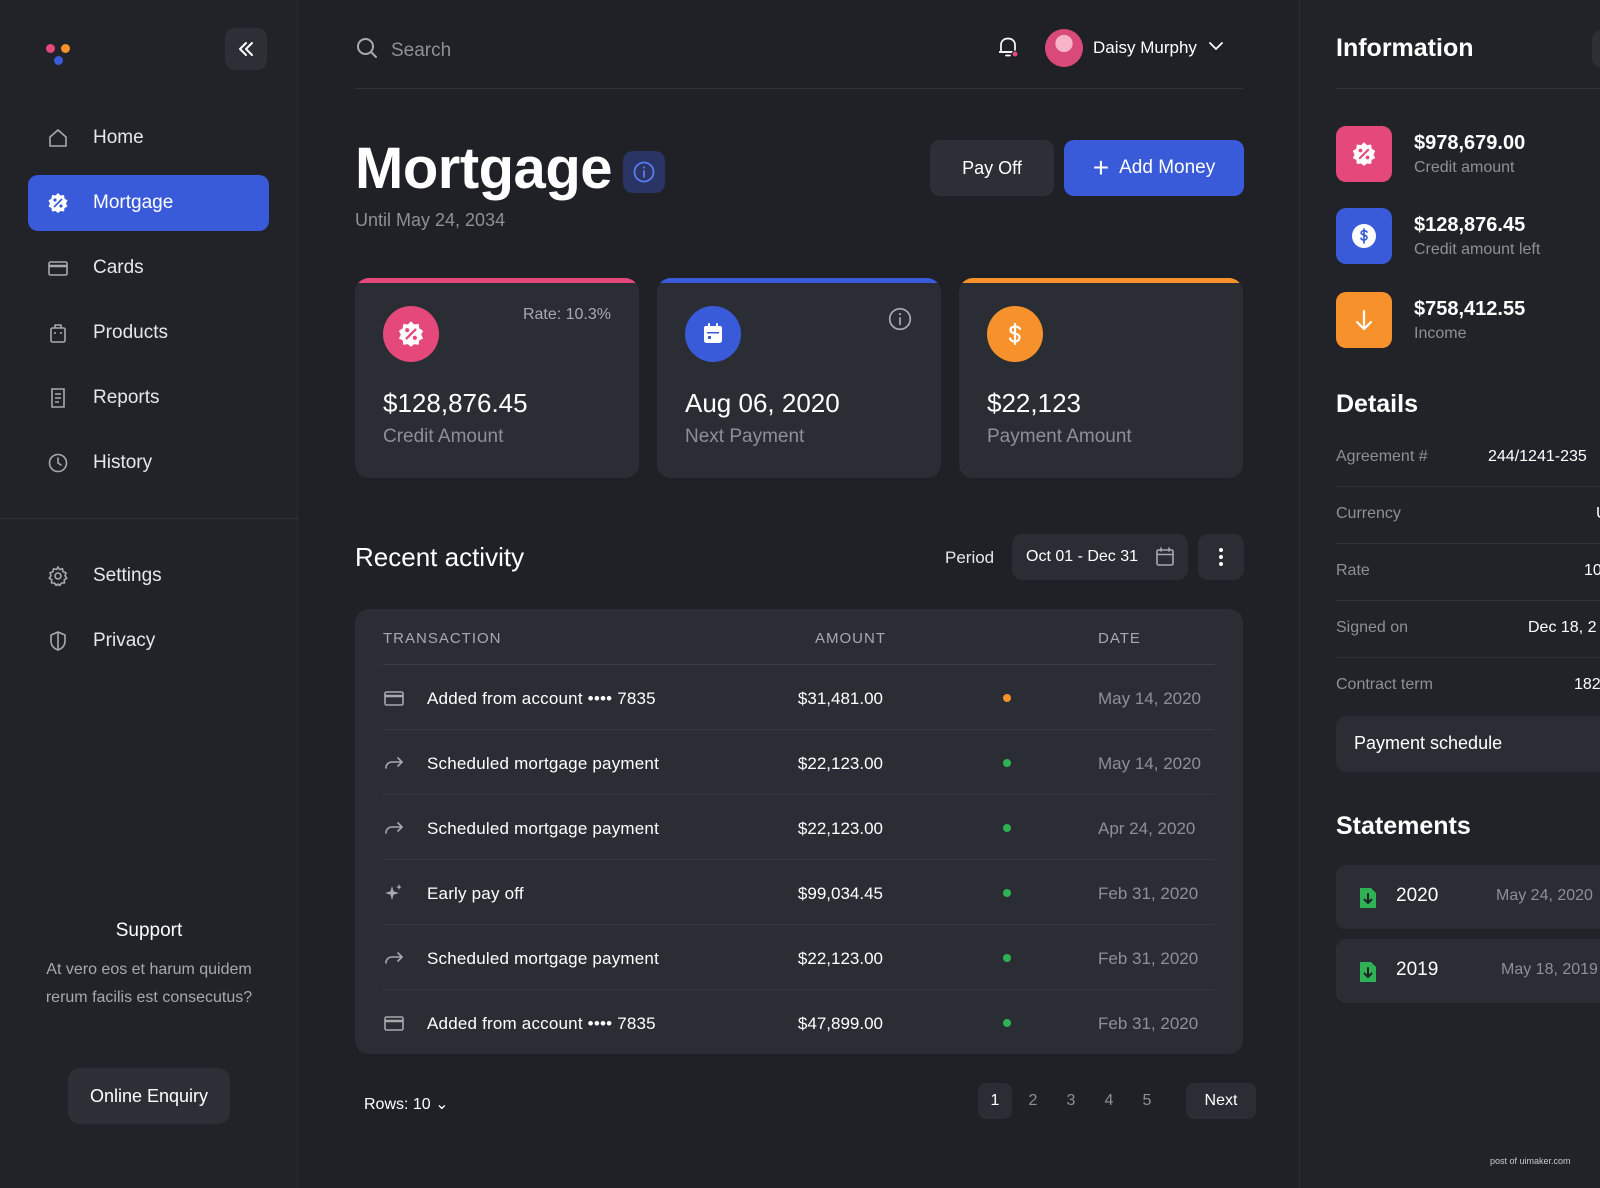 This screenshot has width=1600, height=1188. Describe the element at coordinates (58, 268) in the screenshot. I see `card-icon` at that location.